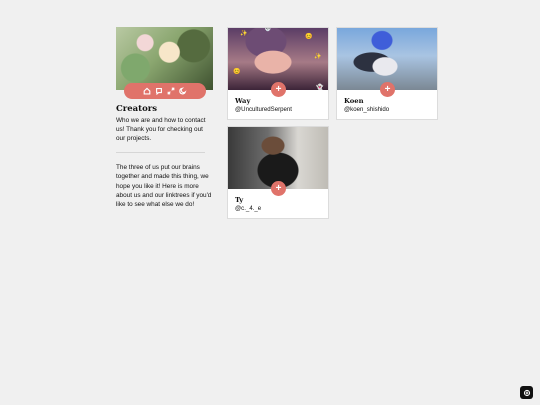 The image size is (540, 405). I want to click on divider, so click(160, 152).